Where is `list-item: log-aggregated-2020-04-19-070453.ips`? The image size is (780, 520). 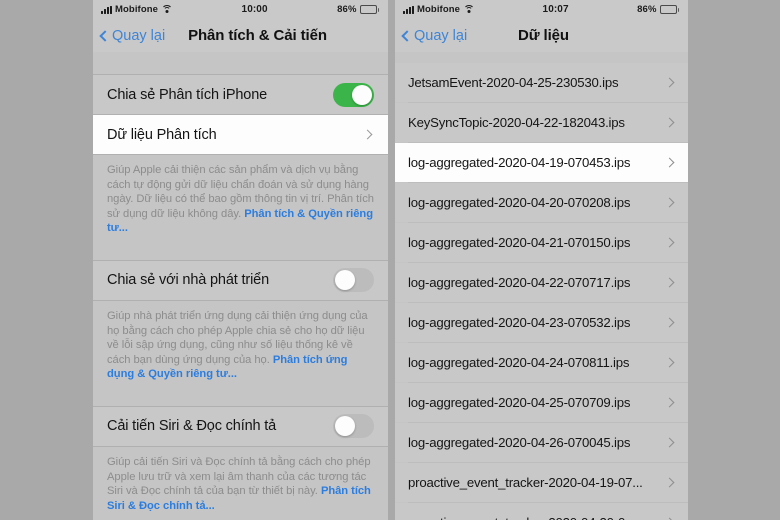 list-item: log-aggregated-2020-04-19-070453.ips is located at coordinates (541, 162).